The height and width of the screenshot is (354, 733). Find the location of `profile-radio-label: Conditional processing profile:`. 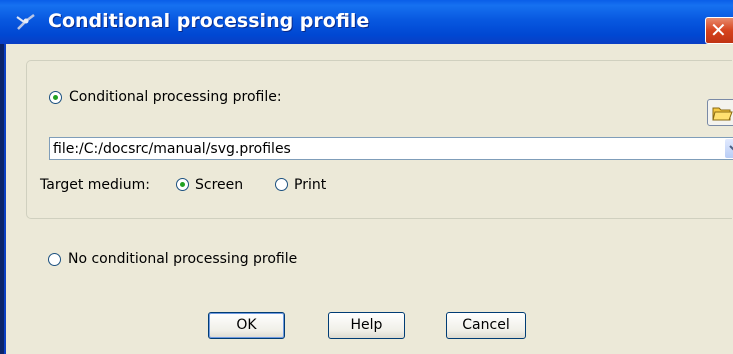

profile-radio-label: Conditional processing profile: is located at coordinates (175, 97).